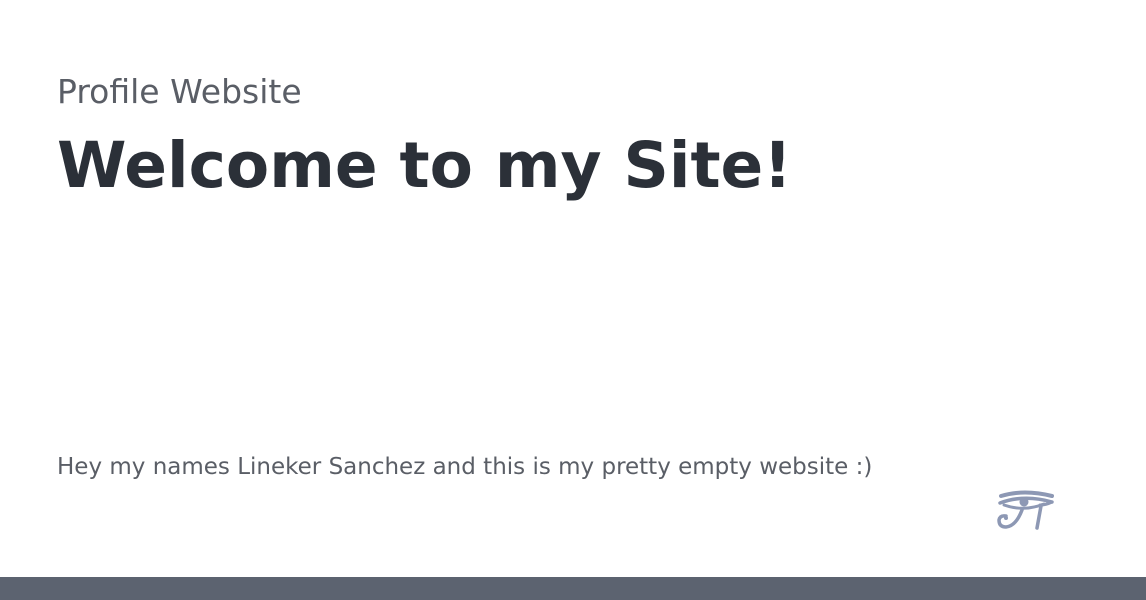  Describe the element at coordinates (425, 165) in the screenshot. I see `page-title: Welcome to my Site!` at that location.